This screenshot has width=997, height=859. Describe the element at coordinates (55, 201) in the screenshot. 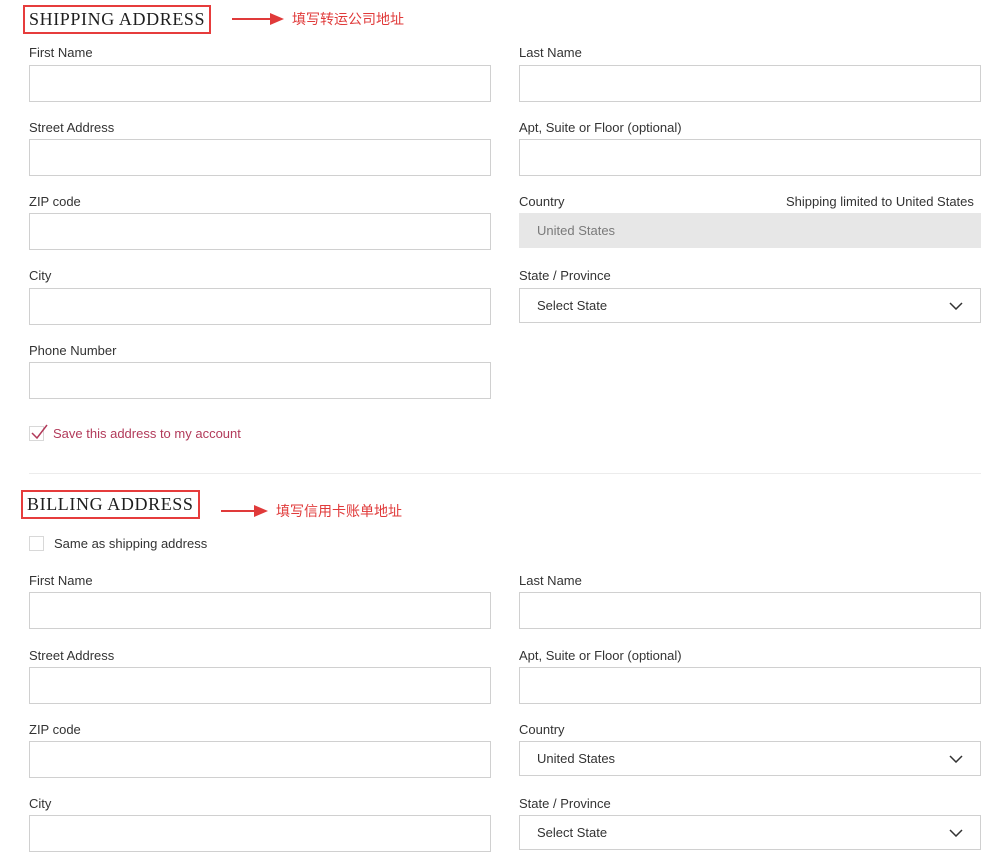

I see `shipping-zip-label: ZIP code` at that location.